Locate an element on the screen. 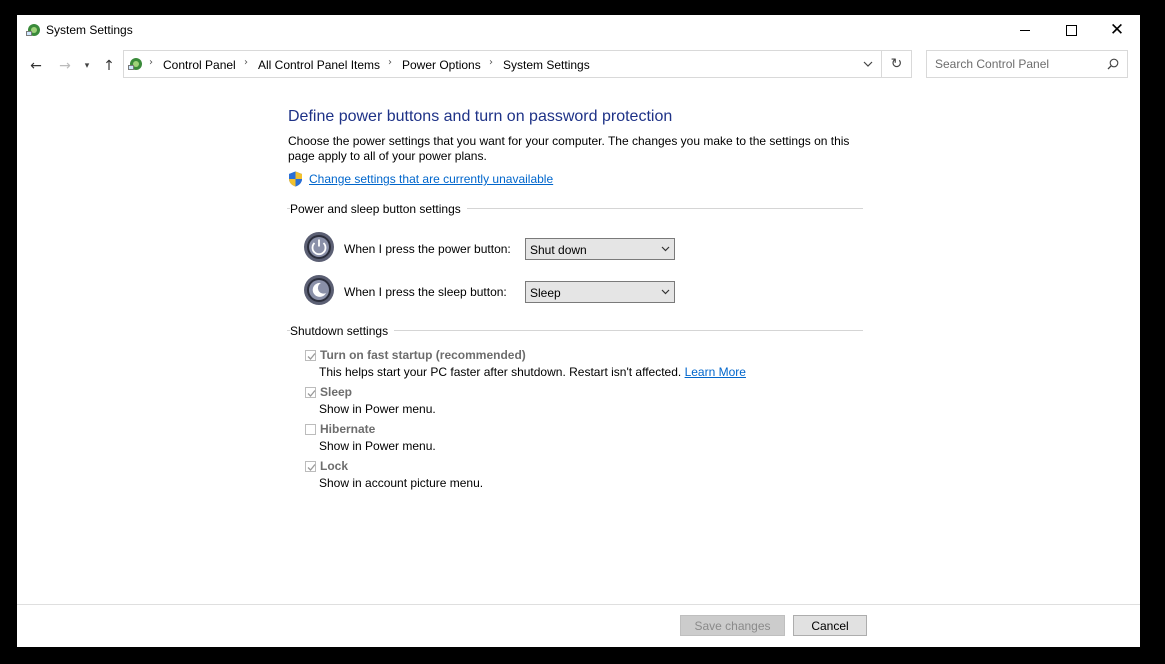 This screenshot has width=1165, height=664. back-button: ← is located at coordinates (36, 66).